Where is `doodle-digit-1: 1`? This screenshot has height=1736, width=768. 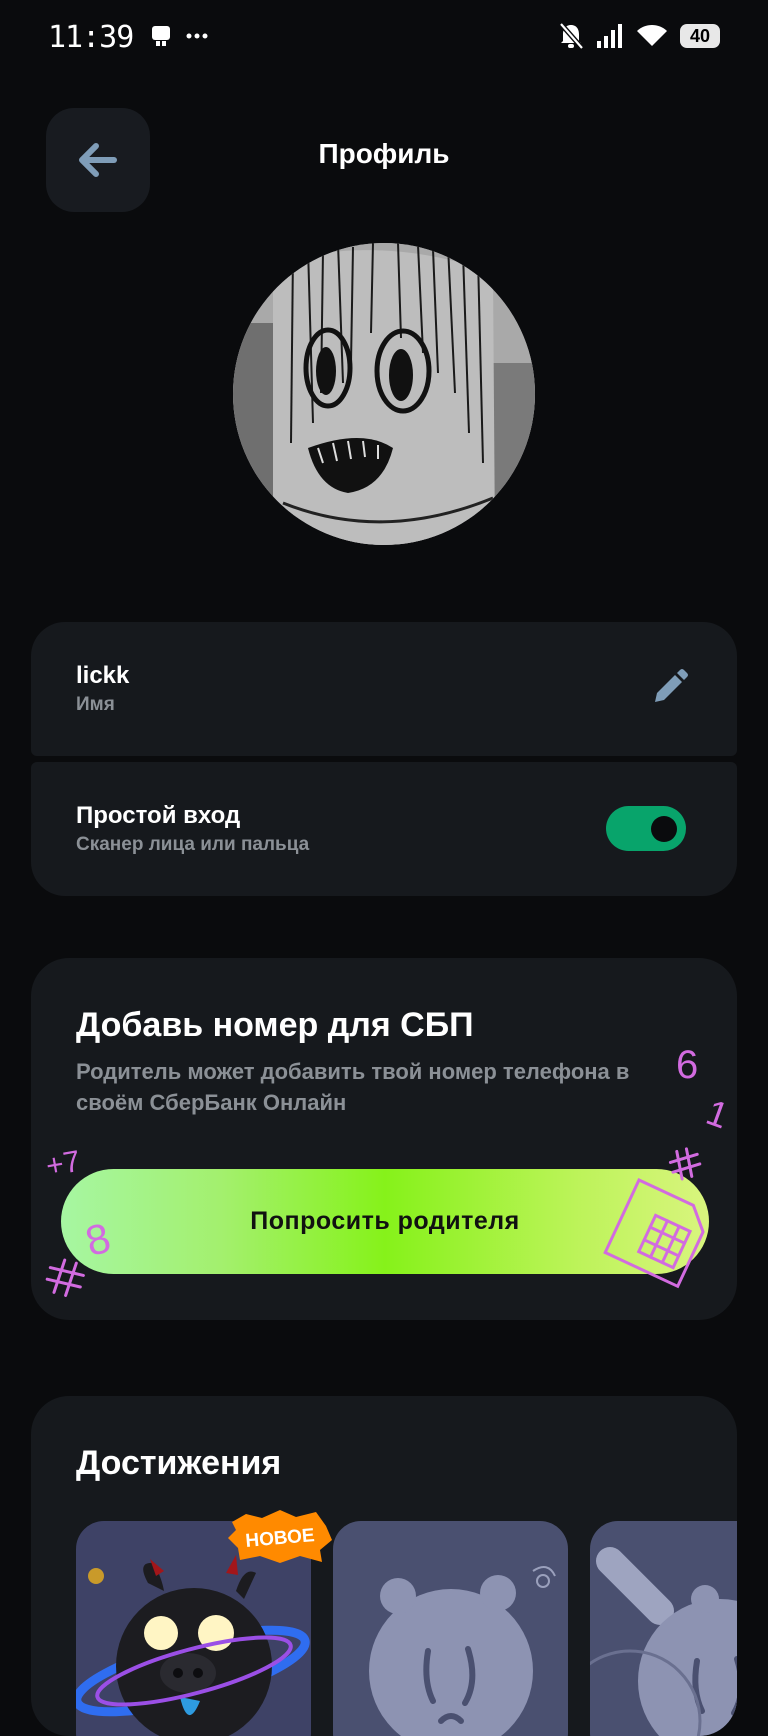
doodle-digit-1: 1 is located at coordinates (717, 1113).